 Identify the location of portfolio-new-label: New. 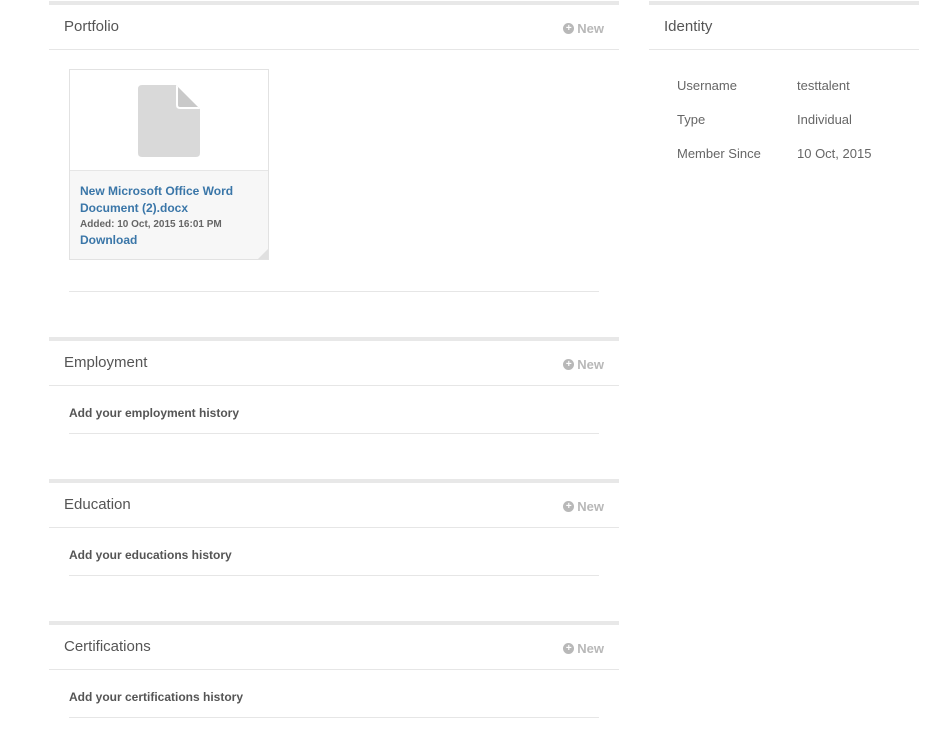
(590, 28).